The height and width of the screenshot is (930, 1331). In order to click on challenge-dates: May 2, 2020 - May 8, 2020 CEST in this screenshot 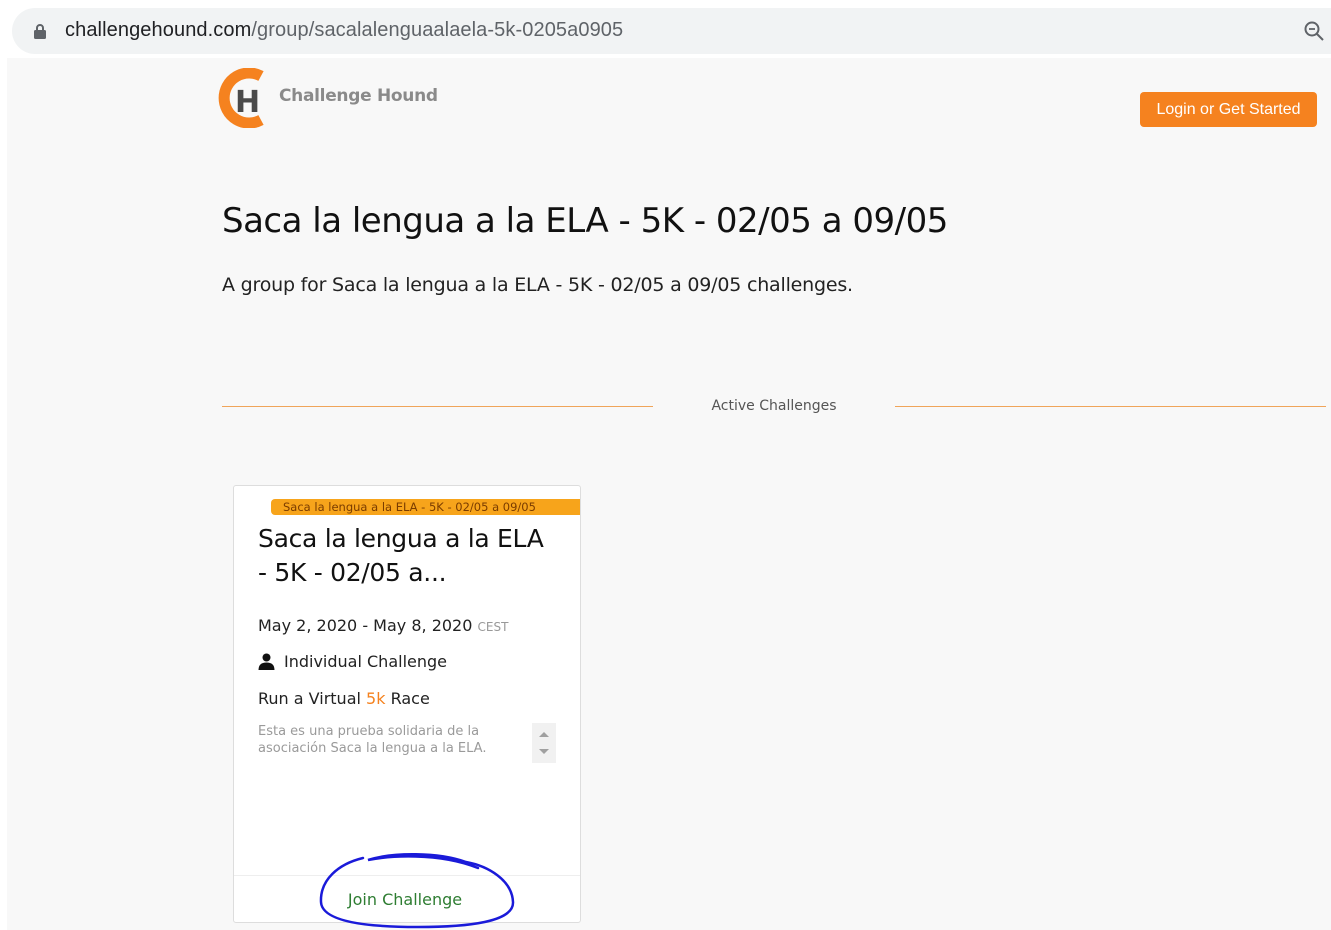, I will do `click(383, 625)`.